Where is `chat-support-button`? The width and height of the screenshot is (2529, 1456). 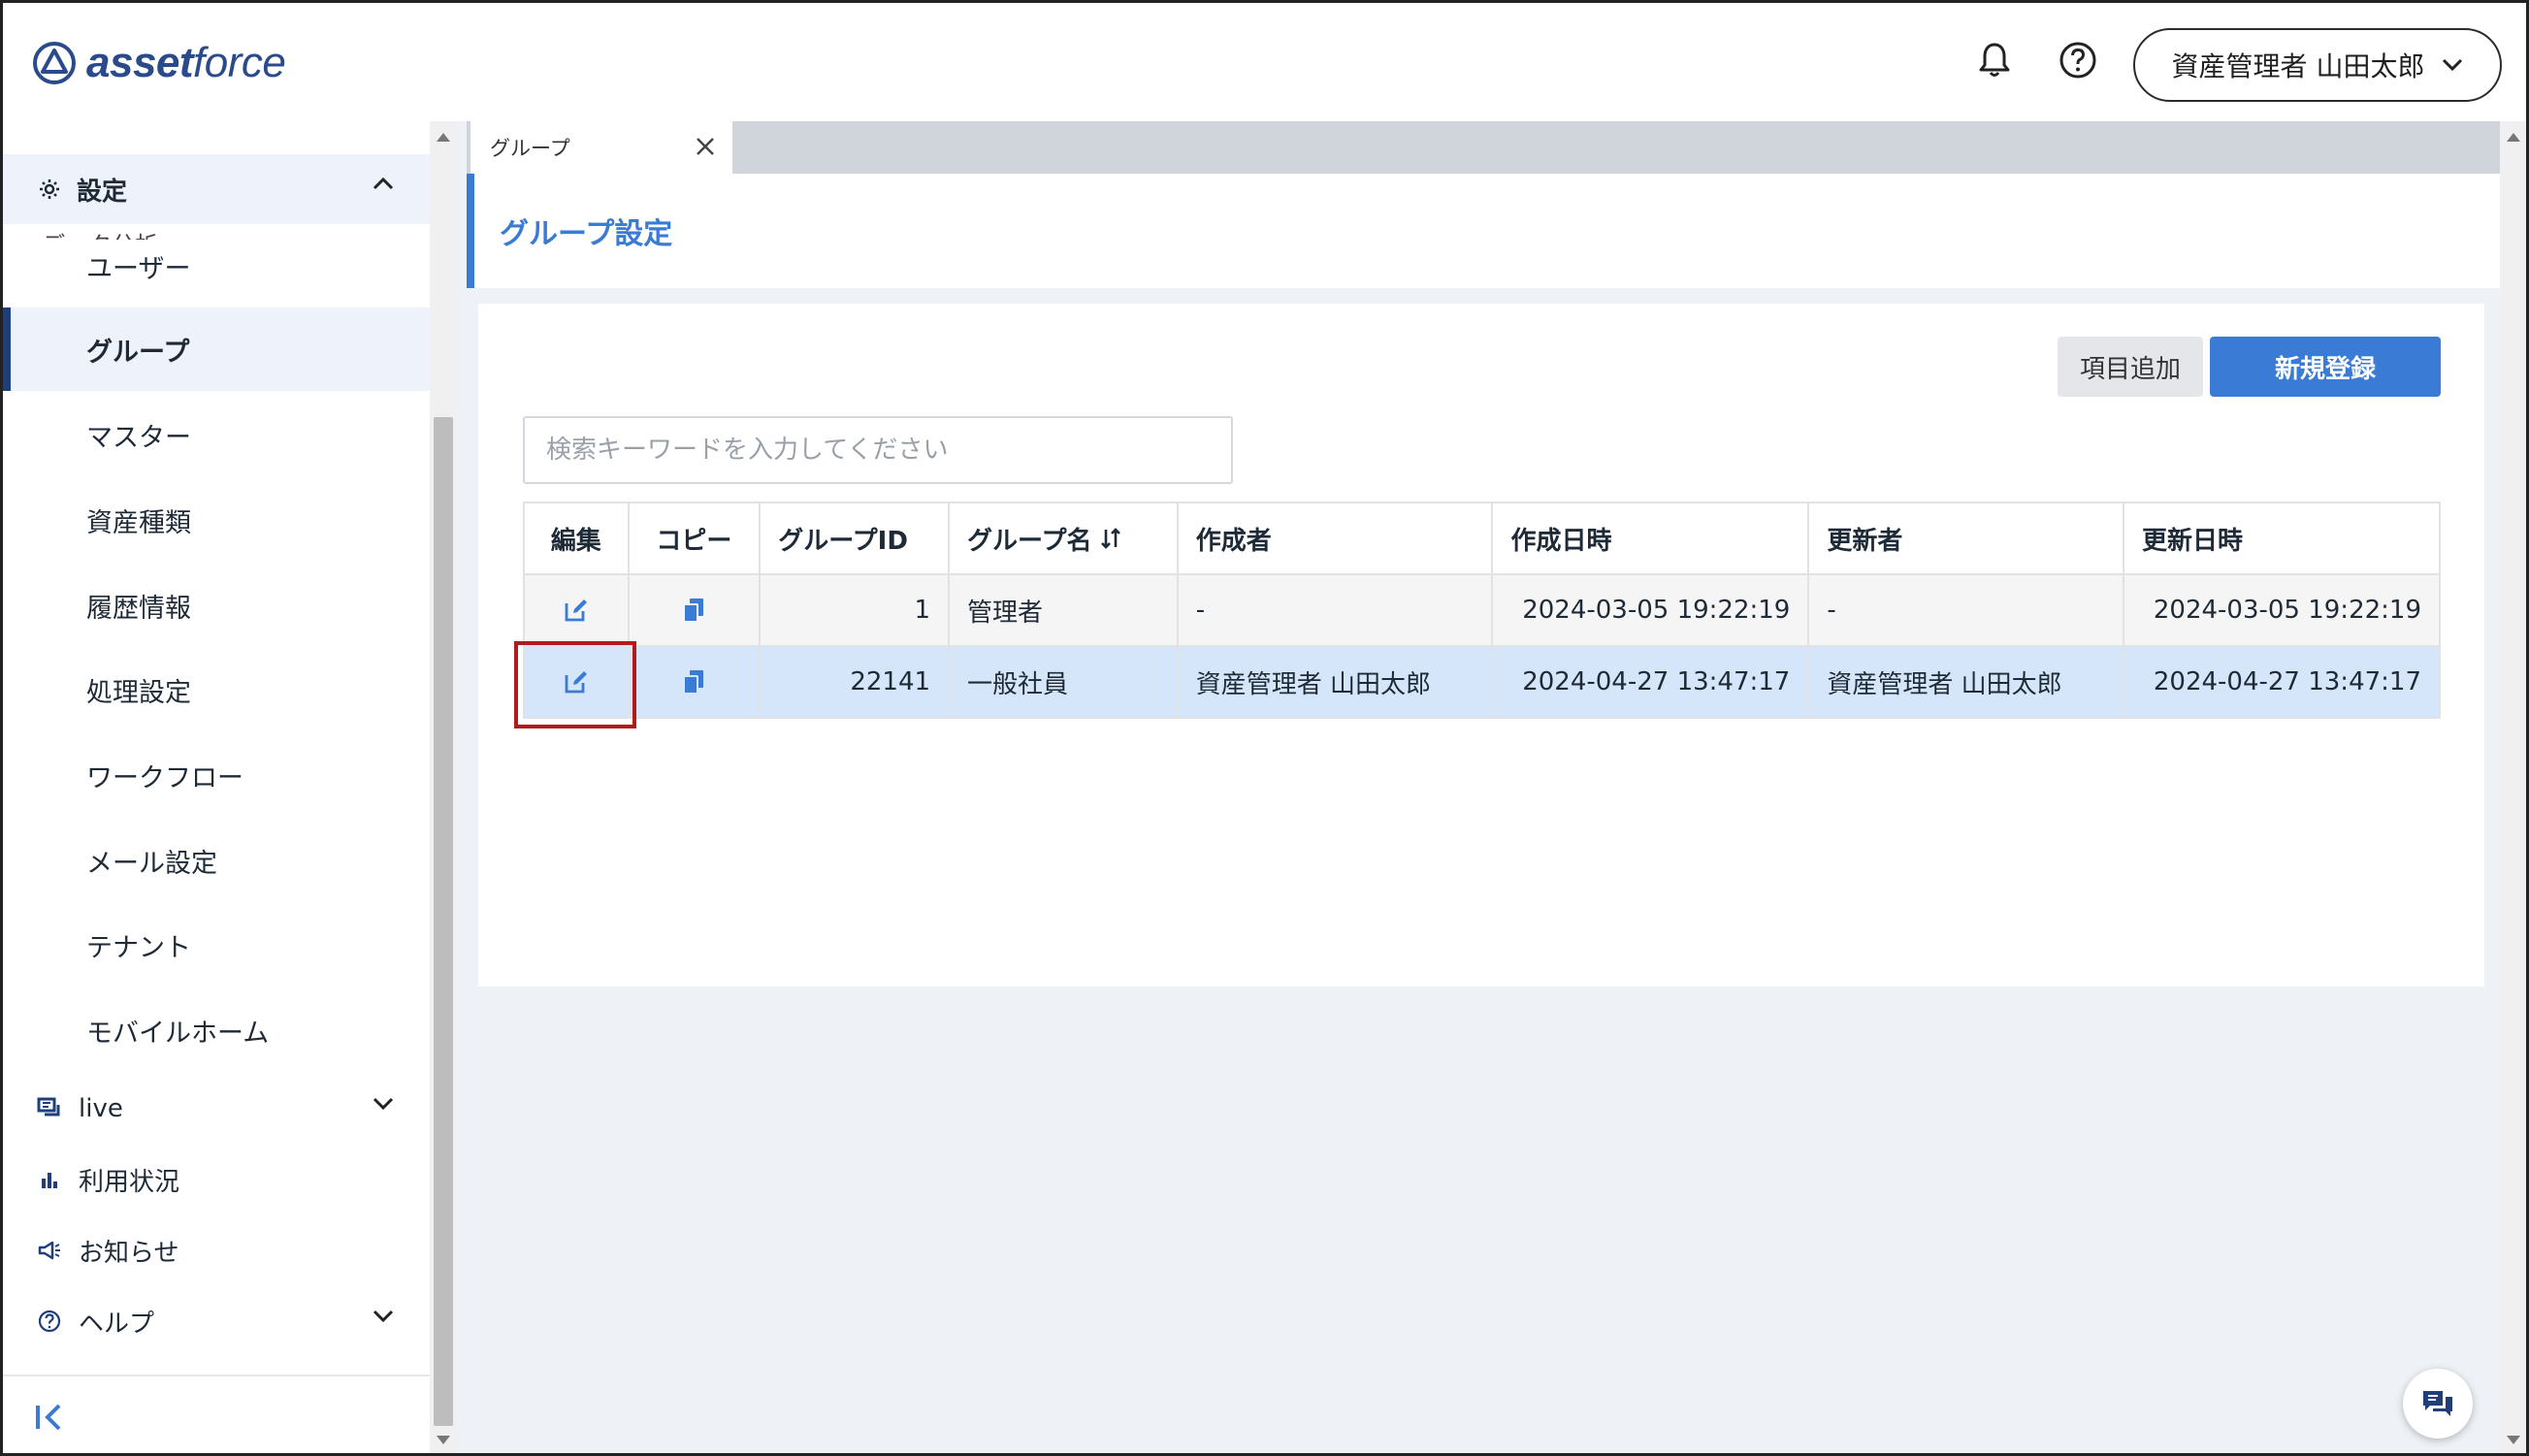 chat-support-button is located at coordinates (2438, 1404).